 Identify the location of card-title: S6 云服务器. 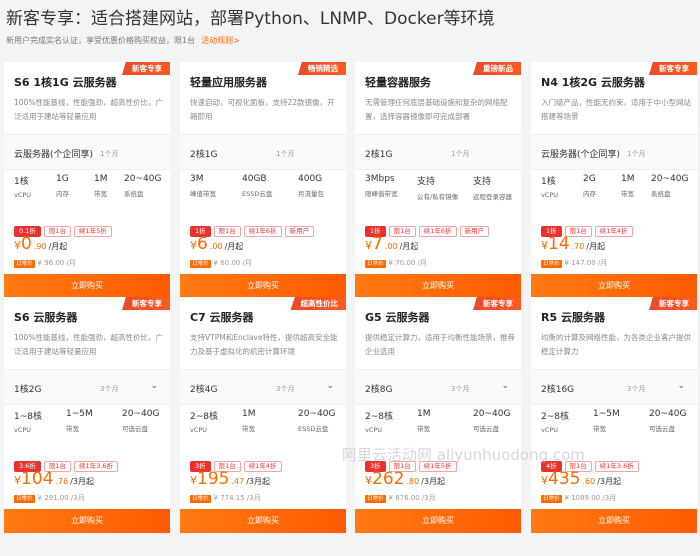
(46, 317).